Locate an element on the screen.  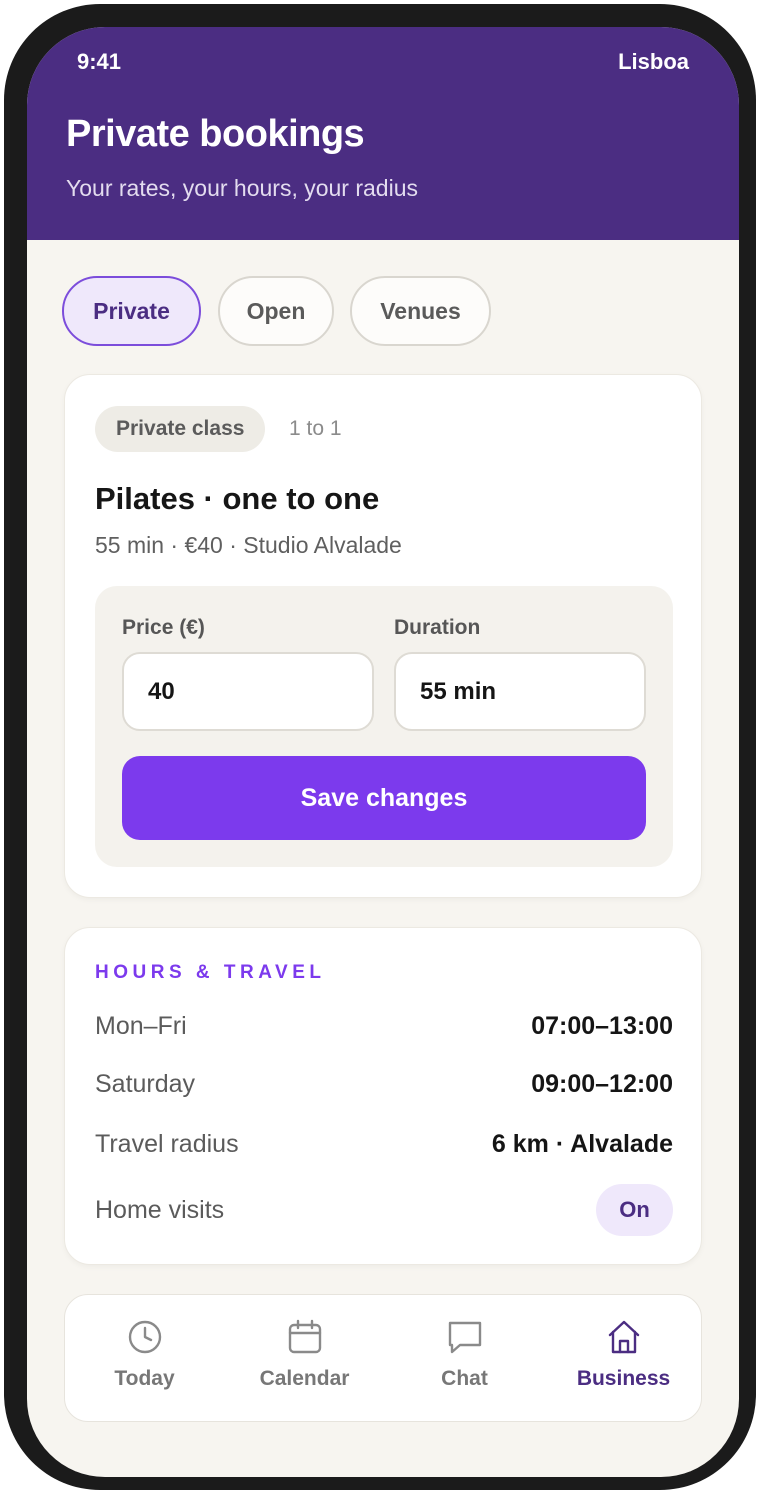
travel-radius-value: 6 km · Alvalade is located at coordinates (582, 1144).